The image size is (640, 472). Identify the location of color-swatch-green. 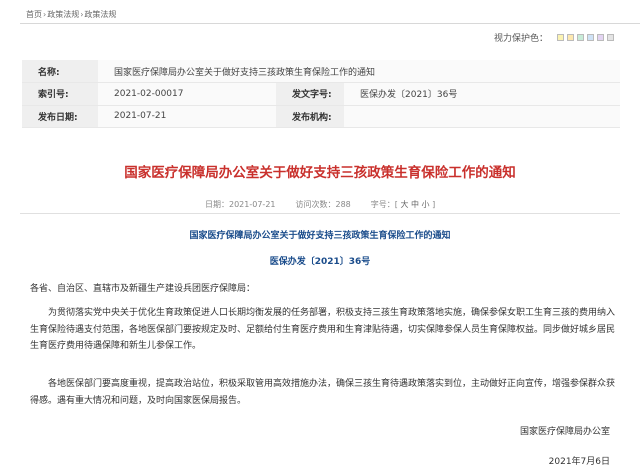
(580, 37).